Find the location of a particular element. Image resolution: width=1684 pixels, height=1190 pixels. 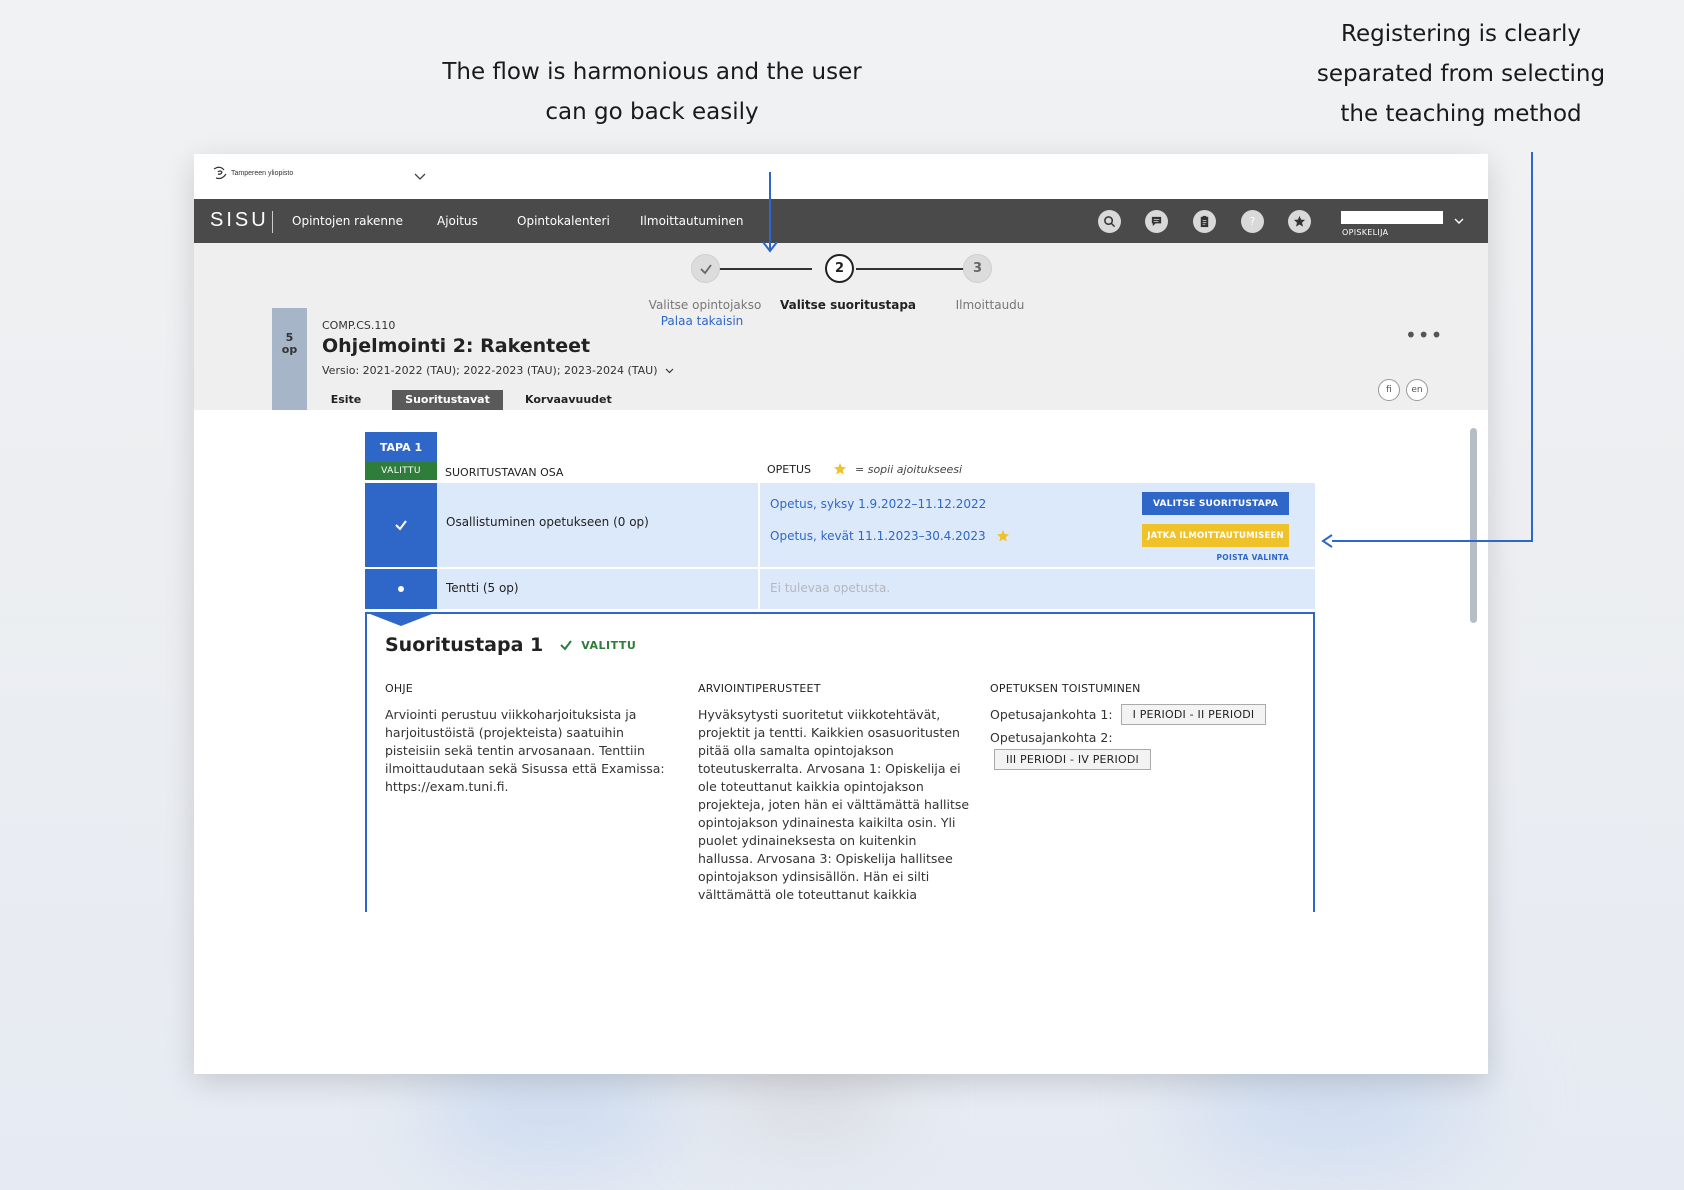

page-title: Ohjelmointi 2: Rakenteet is located at coordinates (456, 346).